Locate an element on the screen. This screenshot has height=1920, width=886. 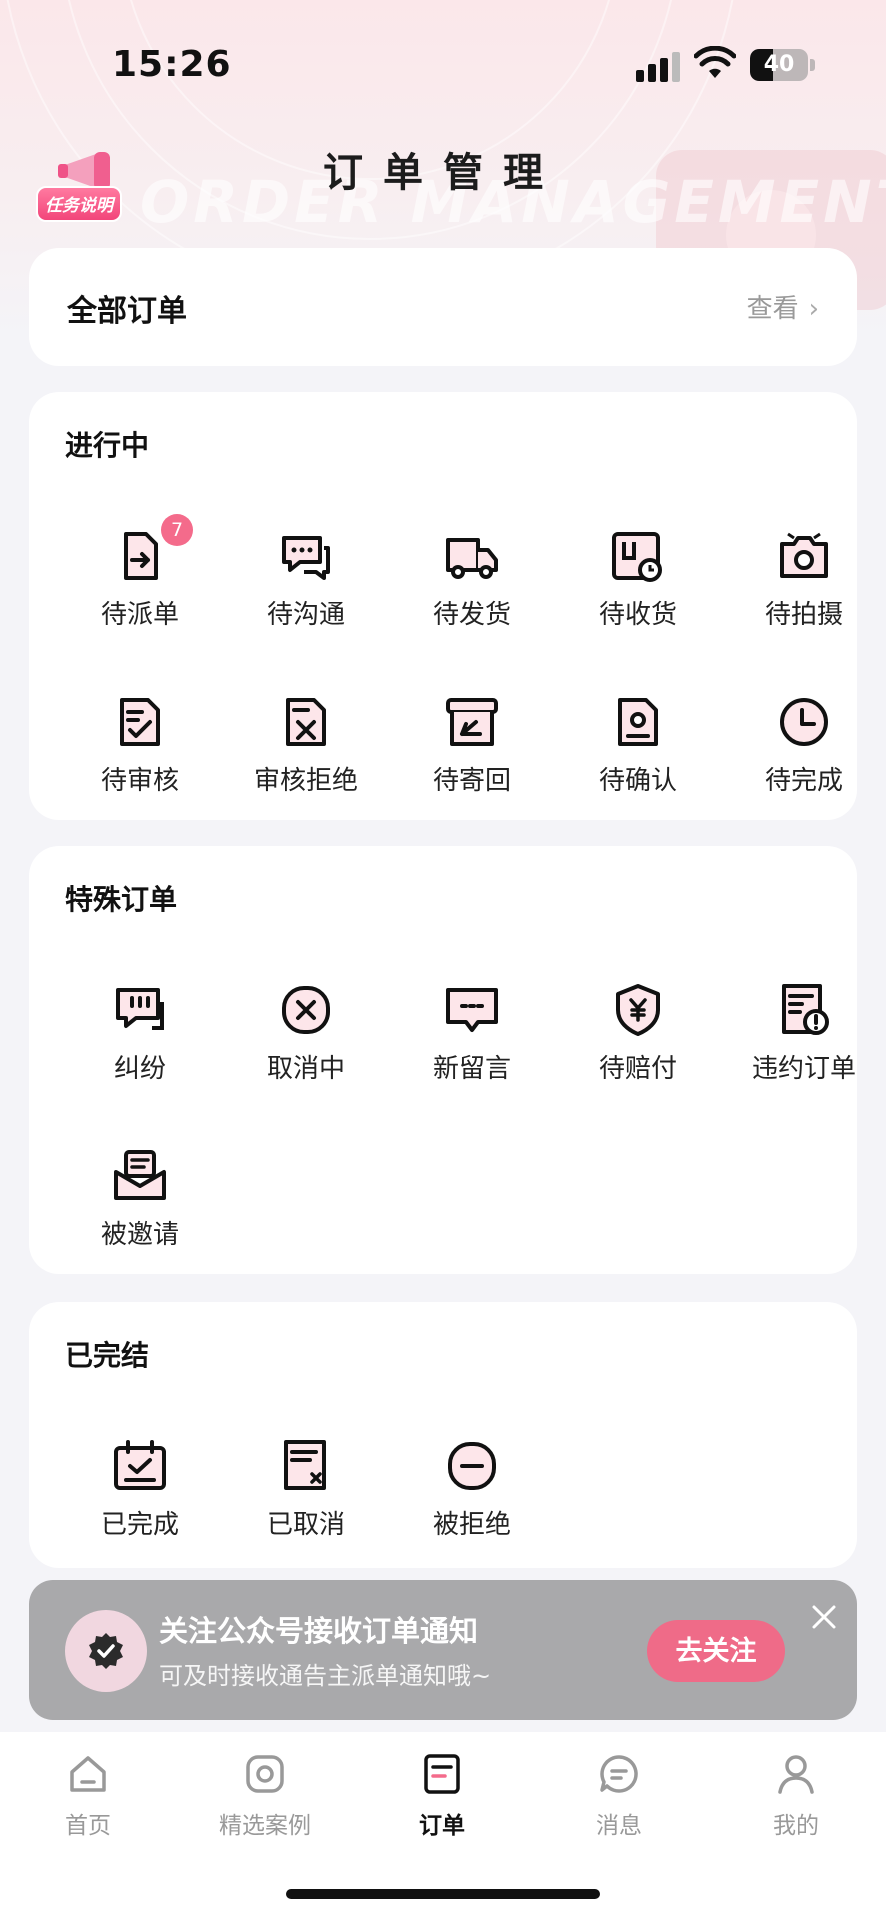
document-alert-icon is located at coordinates (804, 1010).